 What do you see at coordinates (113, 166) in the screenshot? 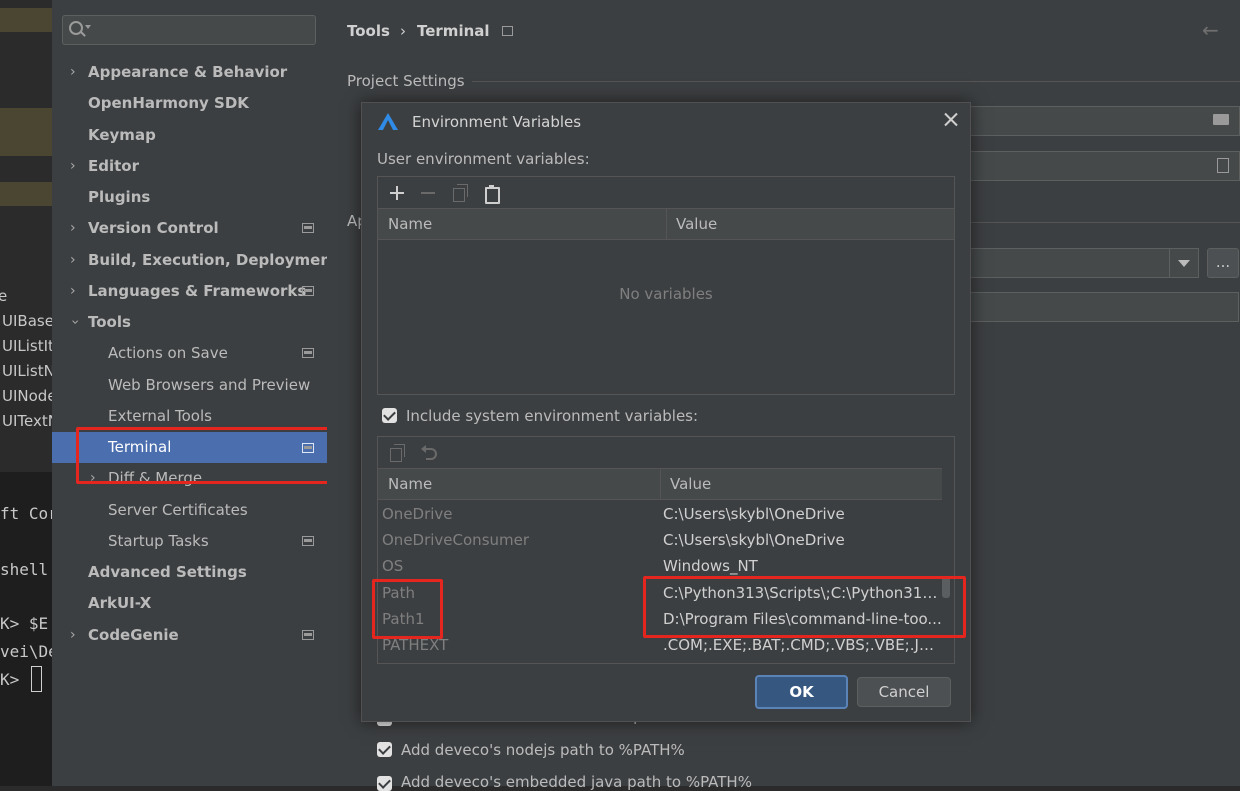
I see `sidebar-item-label: Editor` at bounding box center [113, 166].